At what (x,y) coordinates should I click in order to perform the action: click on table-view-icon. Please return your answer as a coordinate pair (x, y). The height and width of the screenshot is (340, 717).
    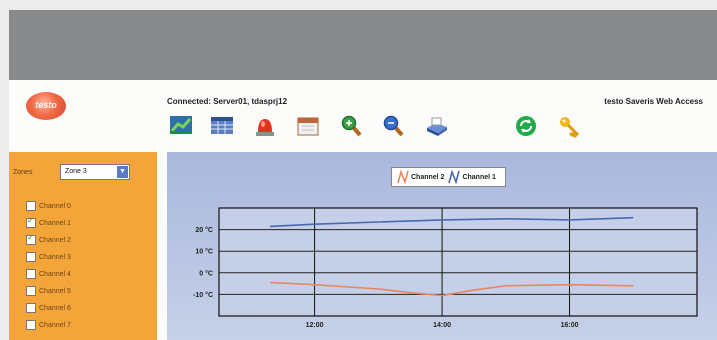
    Looking at the image, I should click on (223, 127).